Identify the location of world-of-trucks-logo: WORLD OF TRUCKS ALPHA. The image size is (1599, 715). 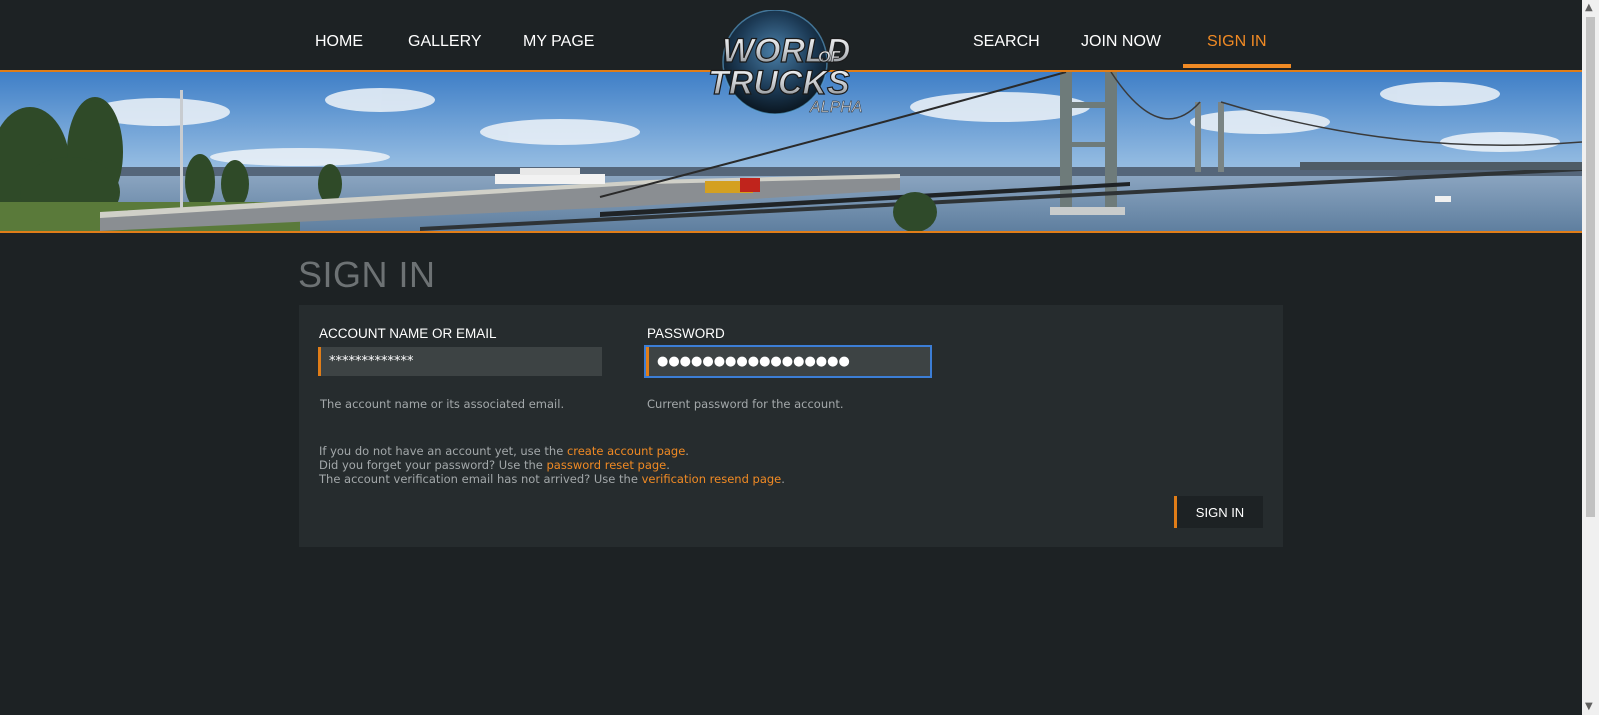
(775, 65).